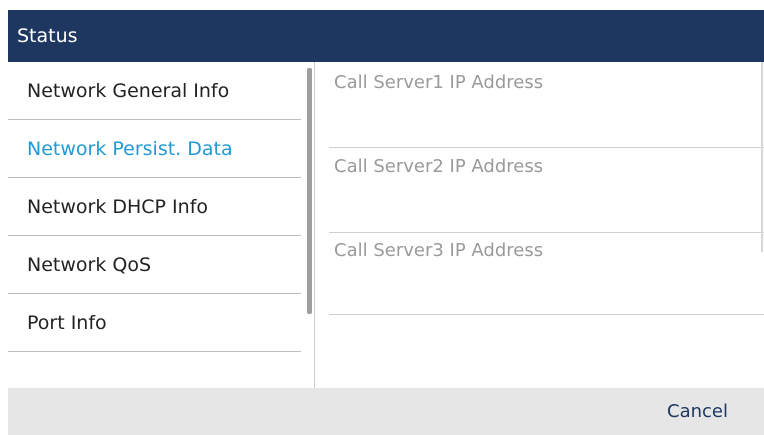  I want to click on menu-item-network-qos: Network QoS, so click(154, 265).